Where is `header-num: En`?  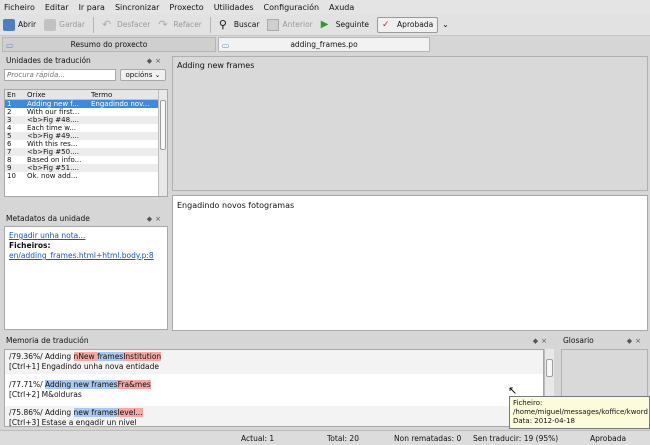
header-num: En is located at coordinates (16, 94).